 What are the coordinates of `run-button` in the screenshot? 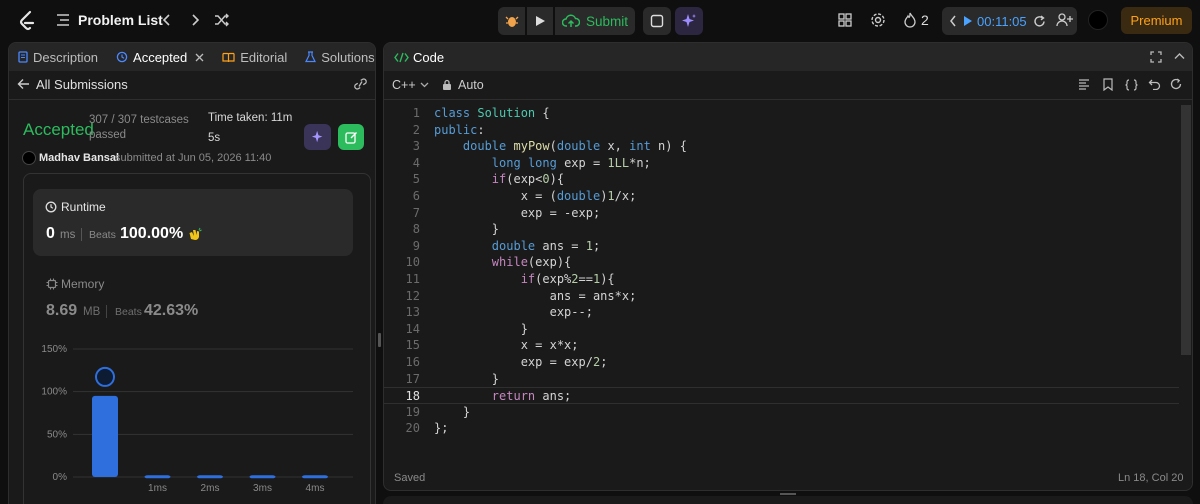 It's located at (540, 21).